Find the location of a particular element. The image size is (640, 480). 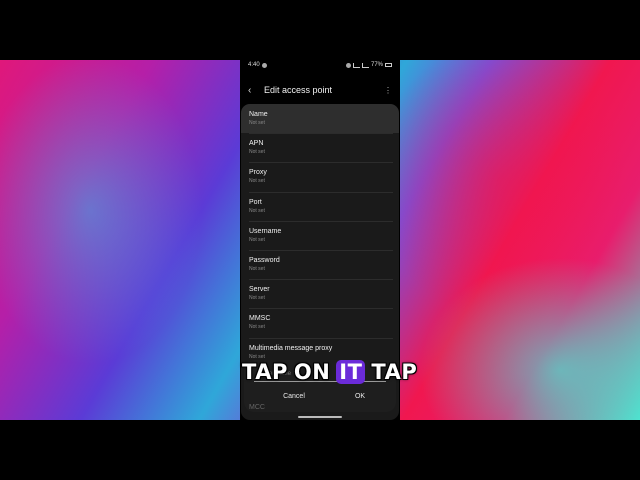

app-bar: ‹ Edit access point ⋮ is located at coordinates (320, 90).